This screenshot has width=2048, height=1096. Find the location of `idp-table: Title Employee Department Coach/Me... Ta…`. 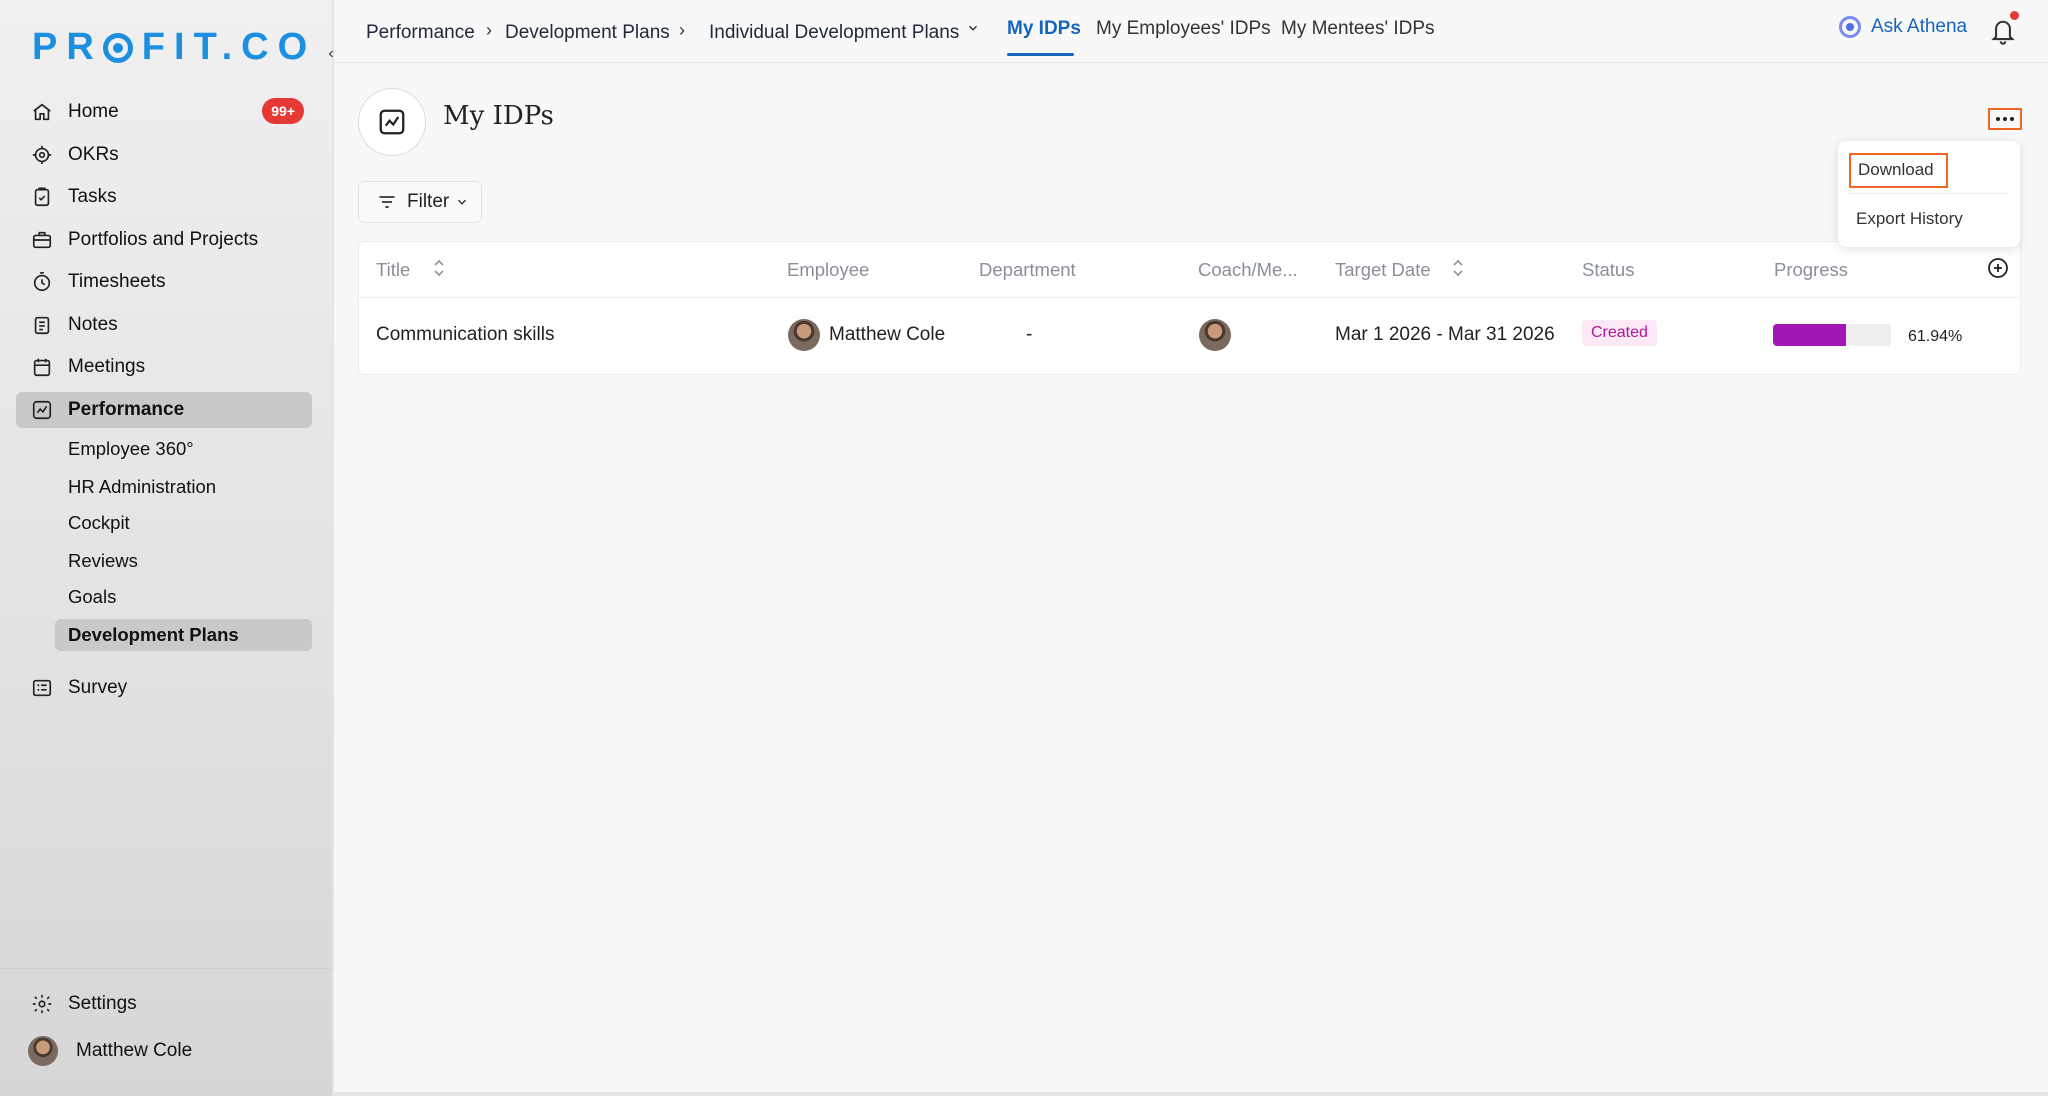

idp-table: Title Employee Department Coach/Me... Ta… is located at coordinates (1189, 308).